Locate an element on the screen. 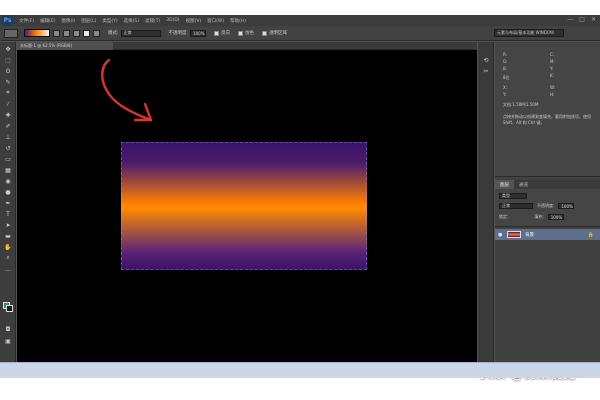 Image resolution: width=600 pixels, height=400 pixels. path-select-tool-icon: ➤ is located at coordinates (8, 225).